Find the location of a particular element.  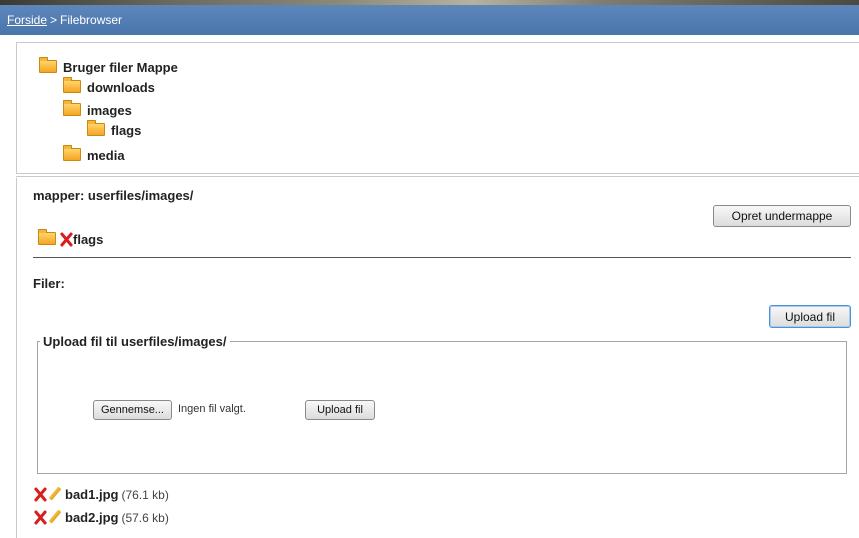

file-name: bad1.jpg is located at coordinates (91, 494).